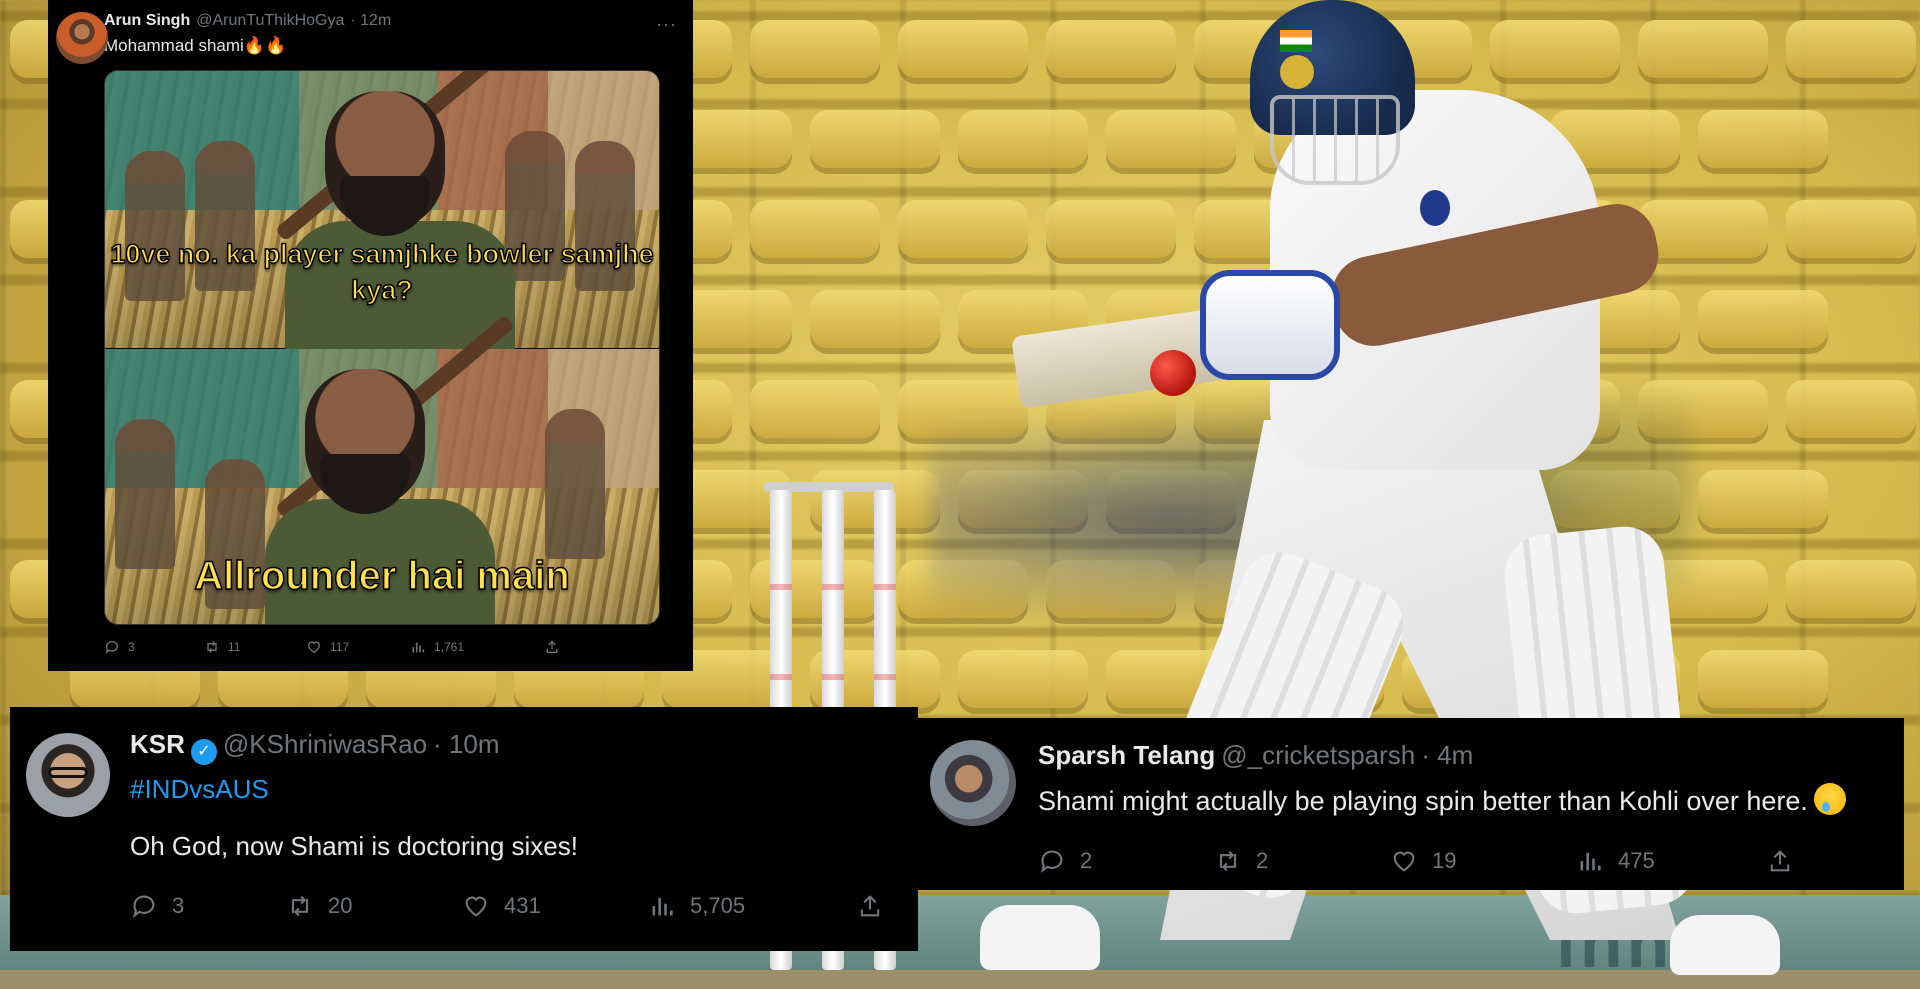 The height and width of the screenshot is (989, 1920). What do you see at coordinates (400, 226) in the screenshot?
I see `meme-character` at bounding box center [400, 226].